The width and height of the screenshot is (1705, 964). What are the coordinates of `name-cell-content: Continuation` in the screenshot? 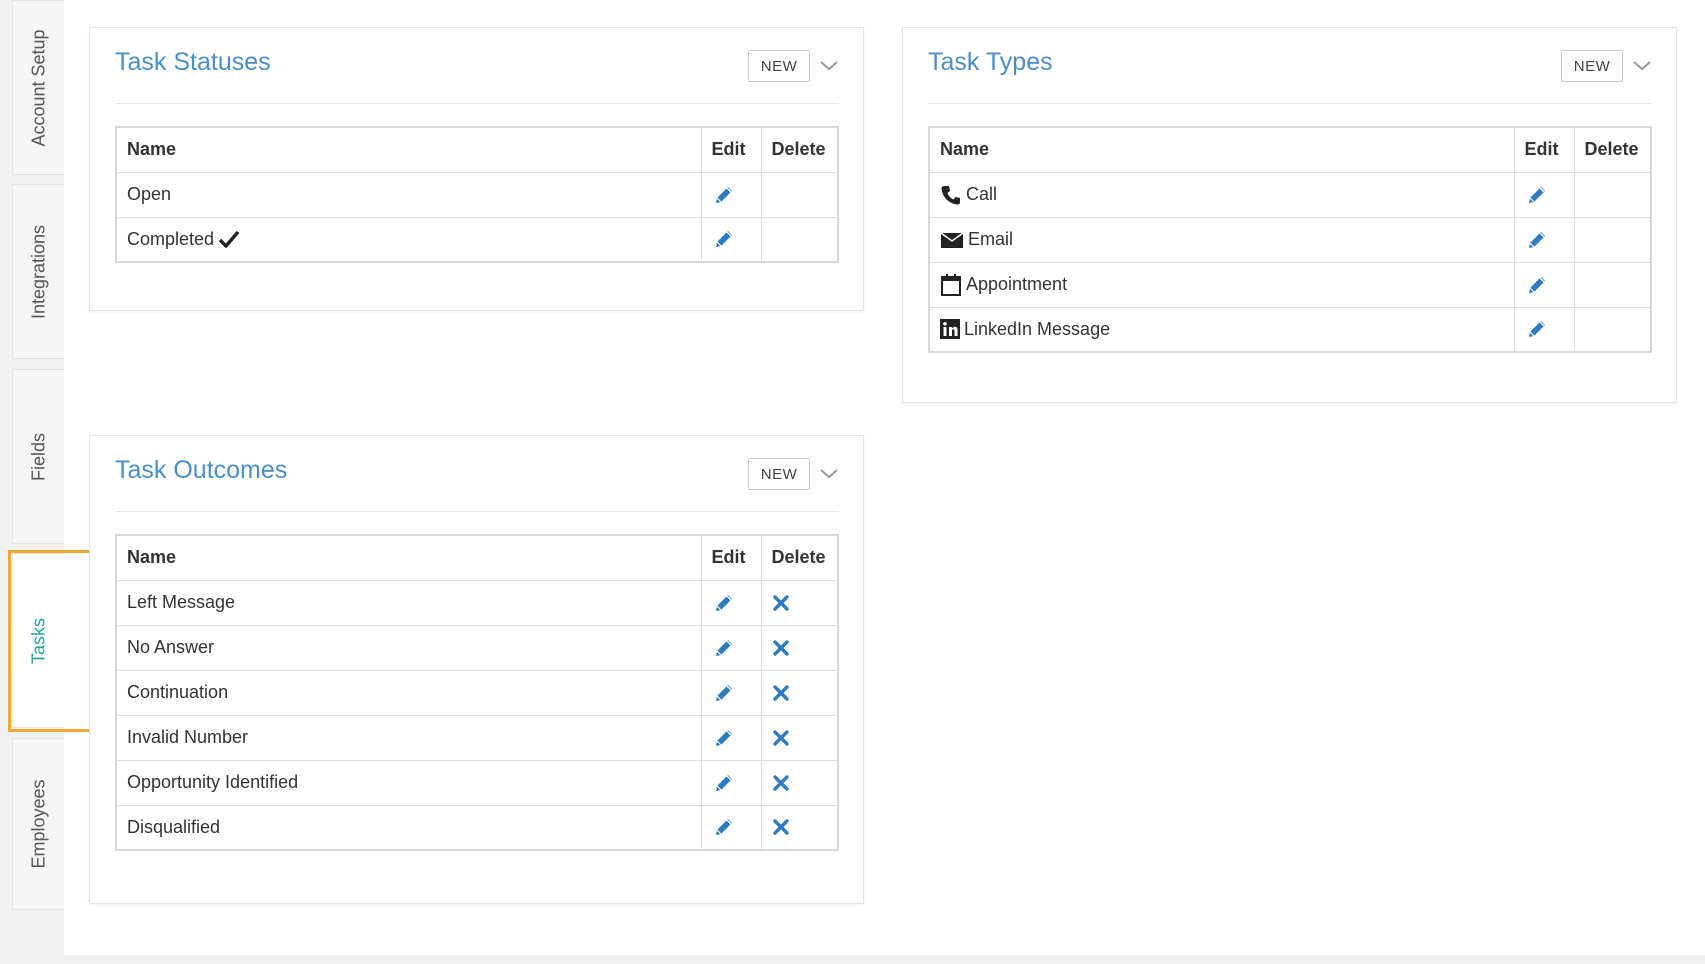 It's located at (409, 692).